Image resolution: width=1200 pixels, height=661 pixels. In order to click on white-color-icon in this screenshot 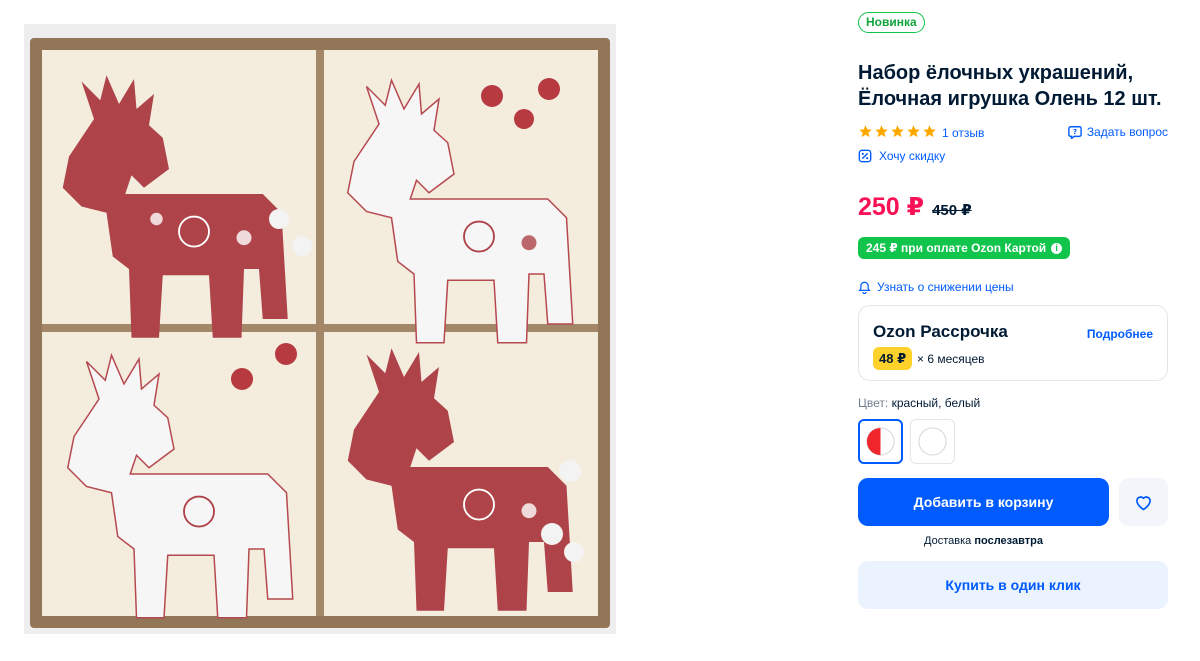, I will do `click(932, 441)`.